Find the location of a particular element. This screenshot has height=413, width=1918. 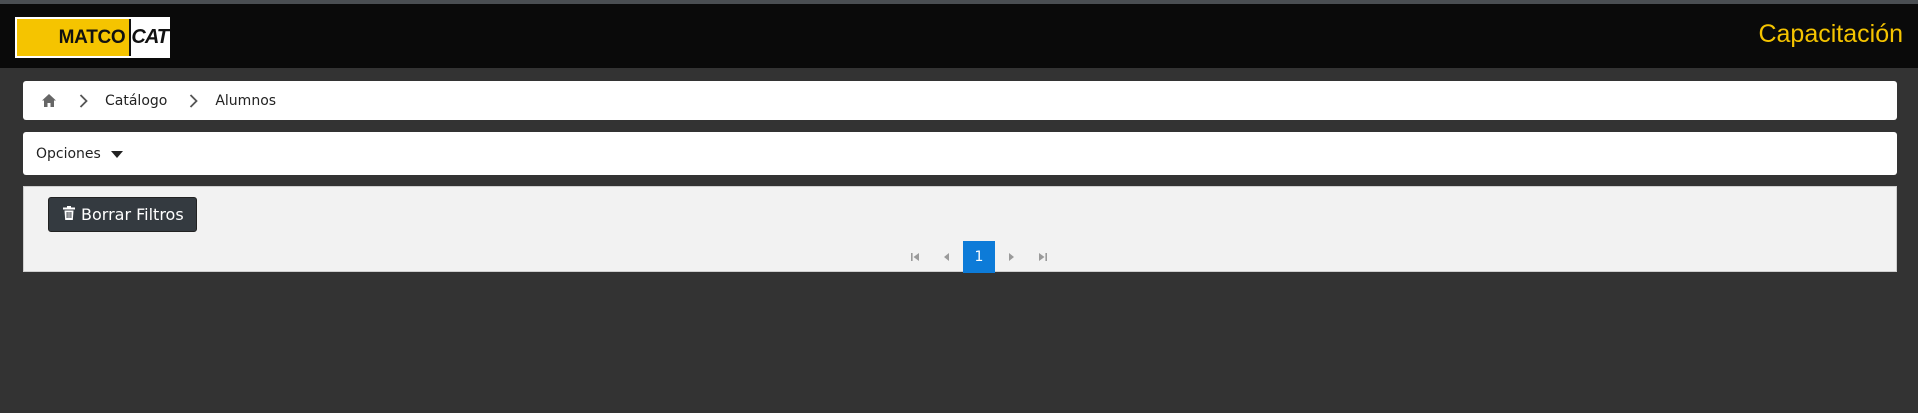

home-icon is located at coordinates (49, 101).